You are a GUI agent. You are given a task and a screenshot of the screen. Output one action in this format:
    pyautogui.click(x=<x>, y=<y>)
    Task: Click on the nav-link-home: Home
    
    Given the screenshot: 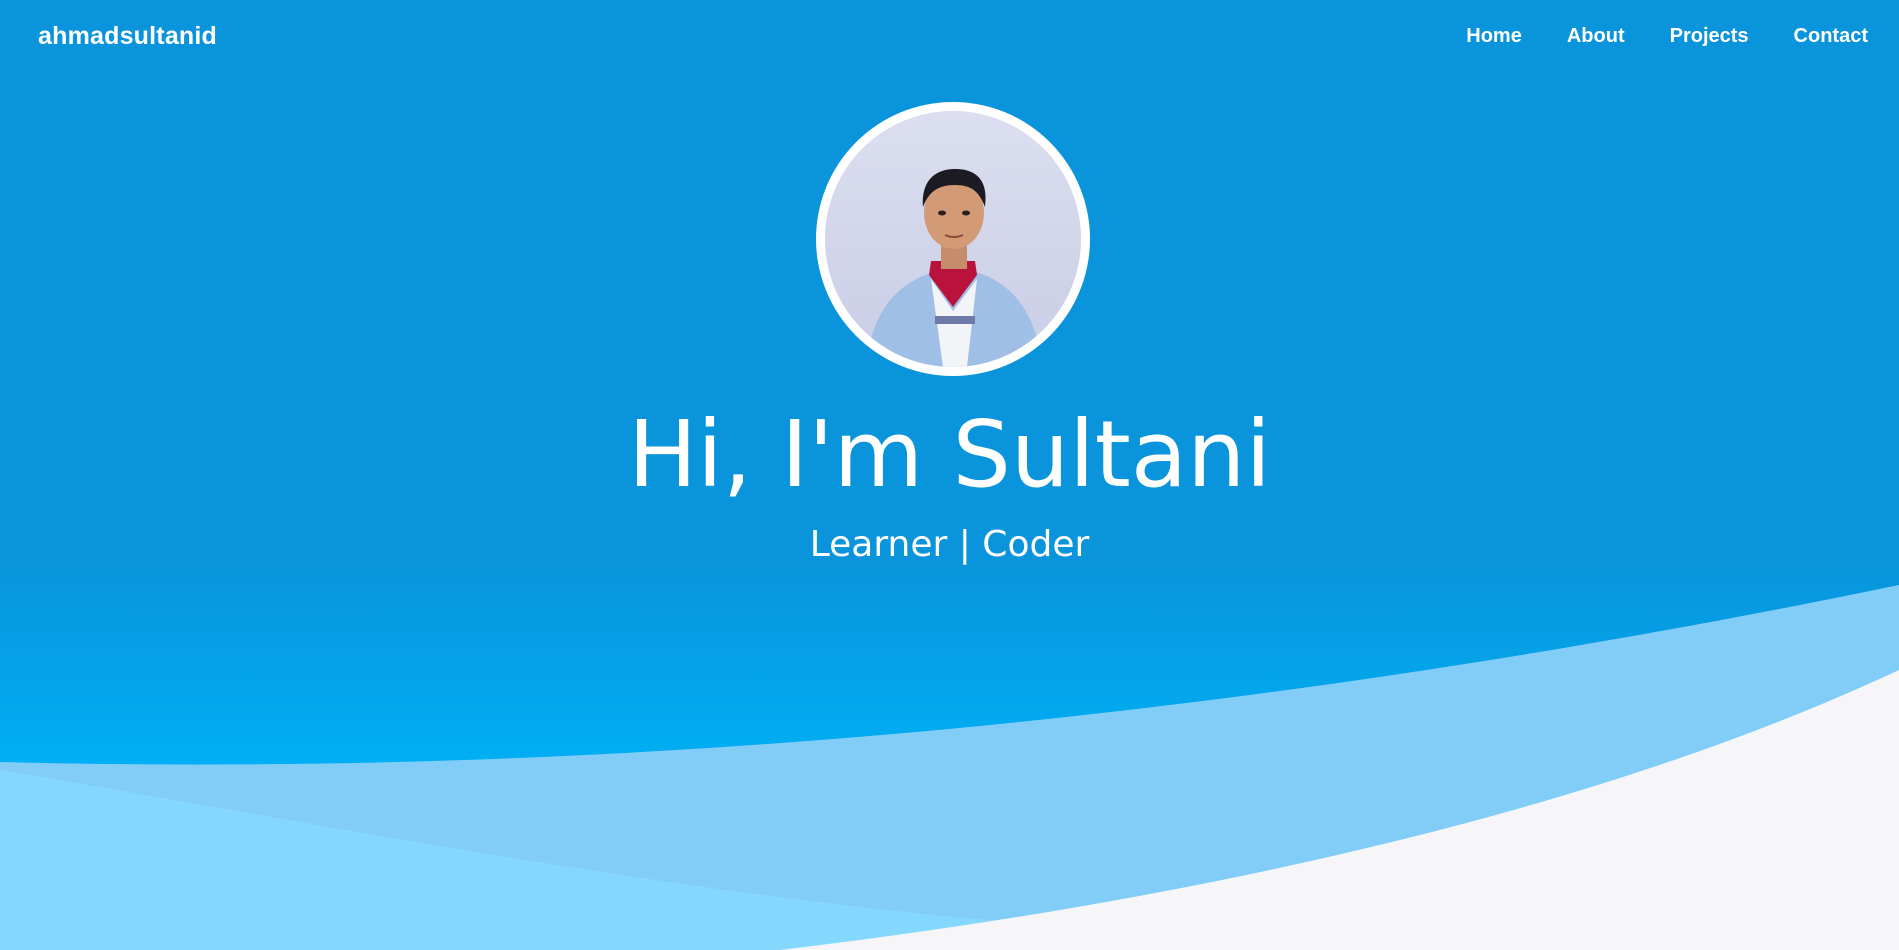 What is the action you would take?
    pyautogui.click(x=1494, y=36)
    